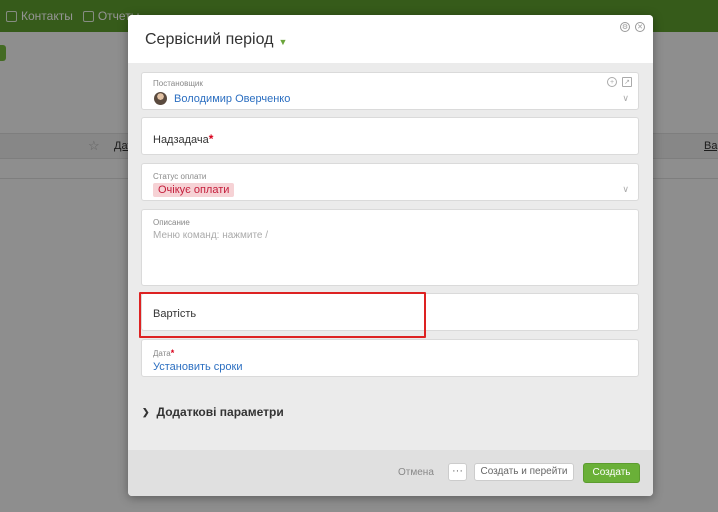  I want to click on assignee-label: Постановщик, so click(178, 83).